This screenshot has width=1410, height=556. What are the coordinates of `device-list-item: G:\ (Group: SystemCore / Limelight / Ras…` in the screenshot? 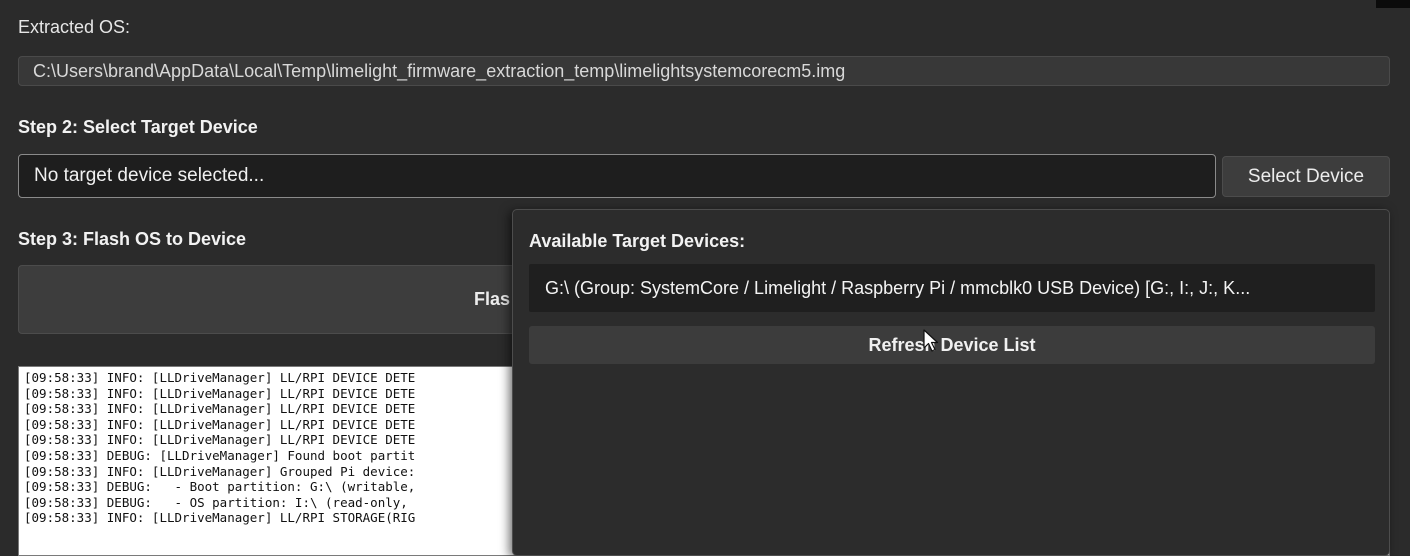 It's located at (952, 288).